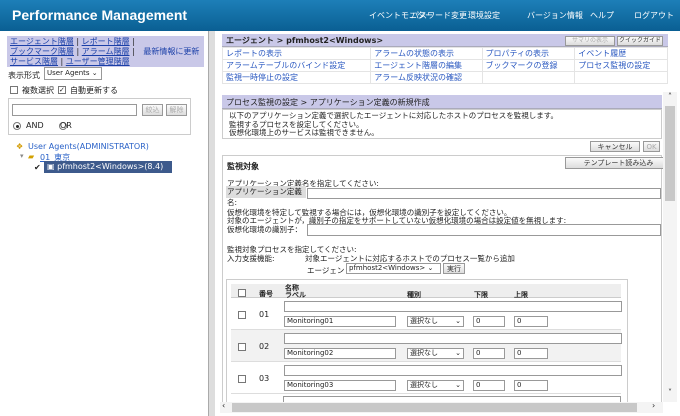 The height and width of the screenshot is (416, 680). What do you see at coordinates (621, 53) in the screenshot?
I see `link-event-history: イベント履歴` at bounding box center [621, 53].